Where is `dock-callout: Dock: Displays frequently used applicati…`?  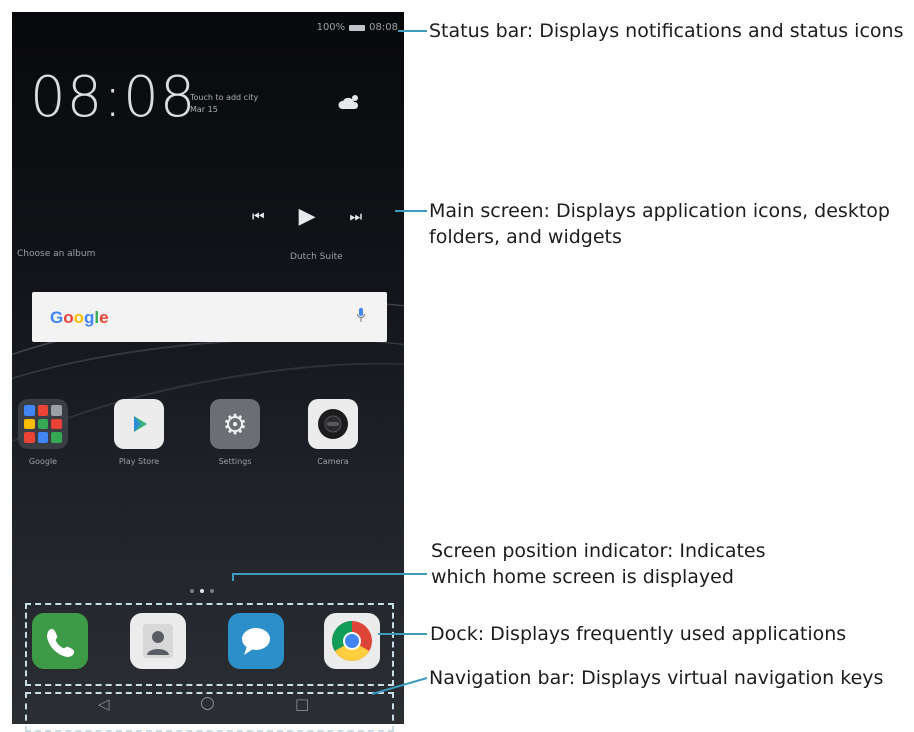 dock-callout: Dock: Displays frequently used applicati… is located at coordinates (638, 634).